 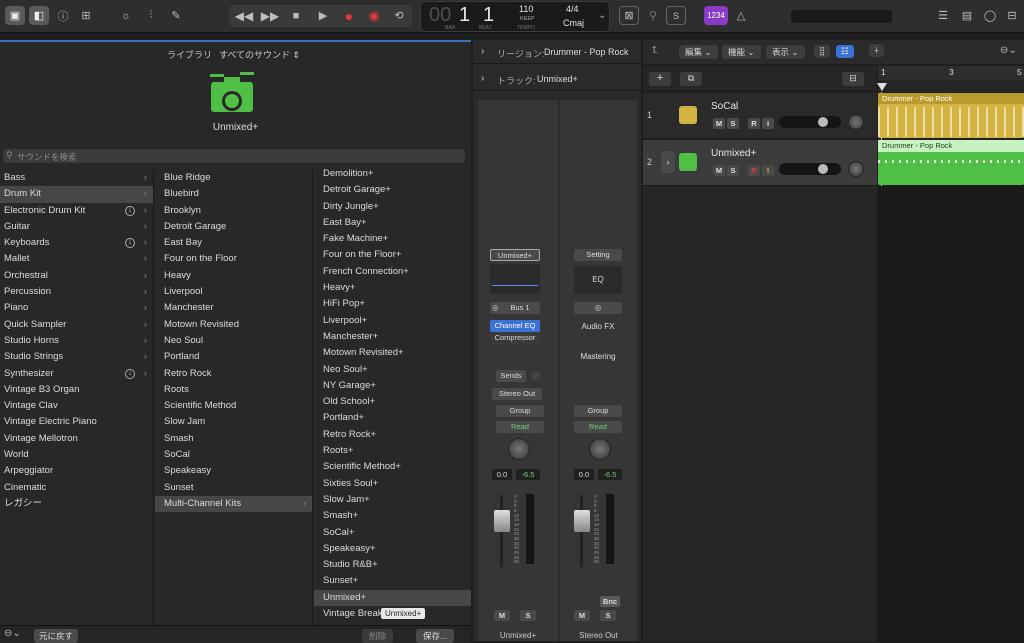 I want to click on category-item: Piano ›, so click(x=76, y=308).